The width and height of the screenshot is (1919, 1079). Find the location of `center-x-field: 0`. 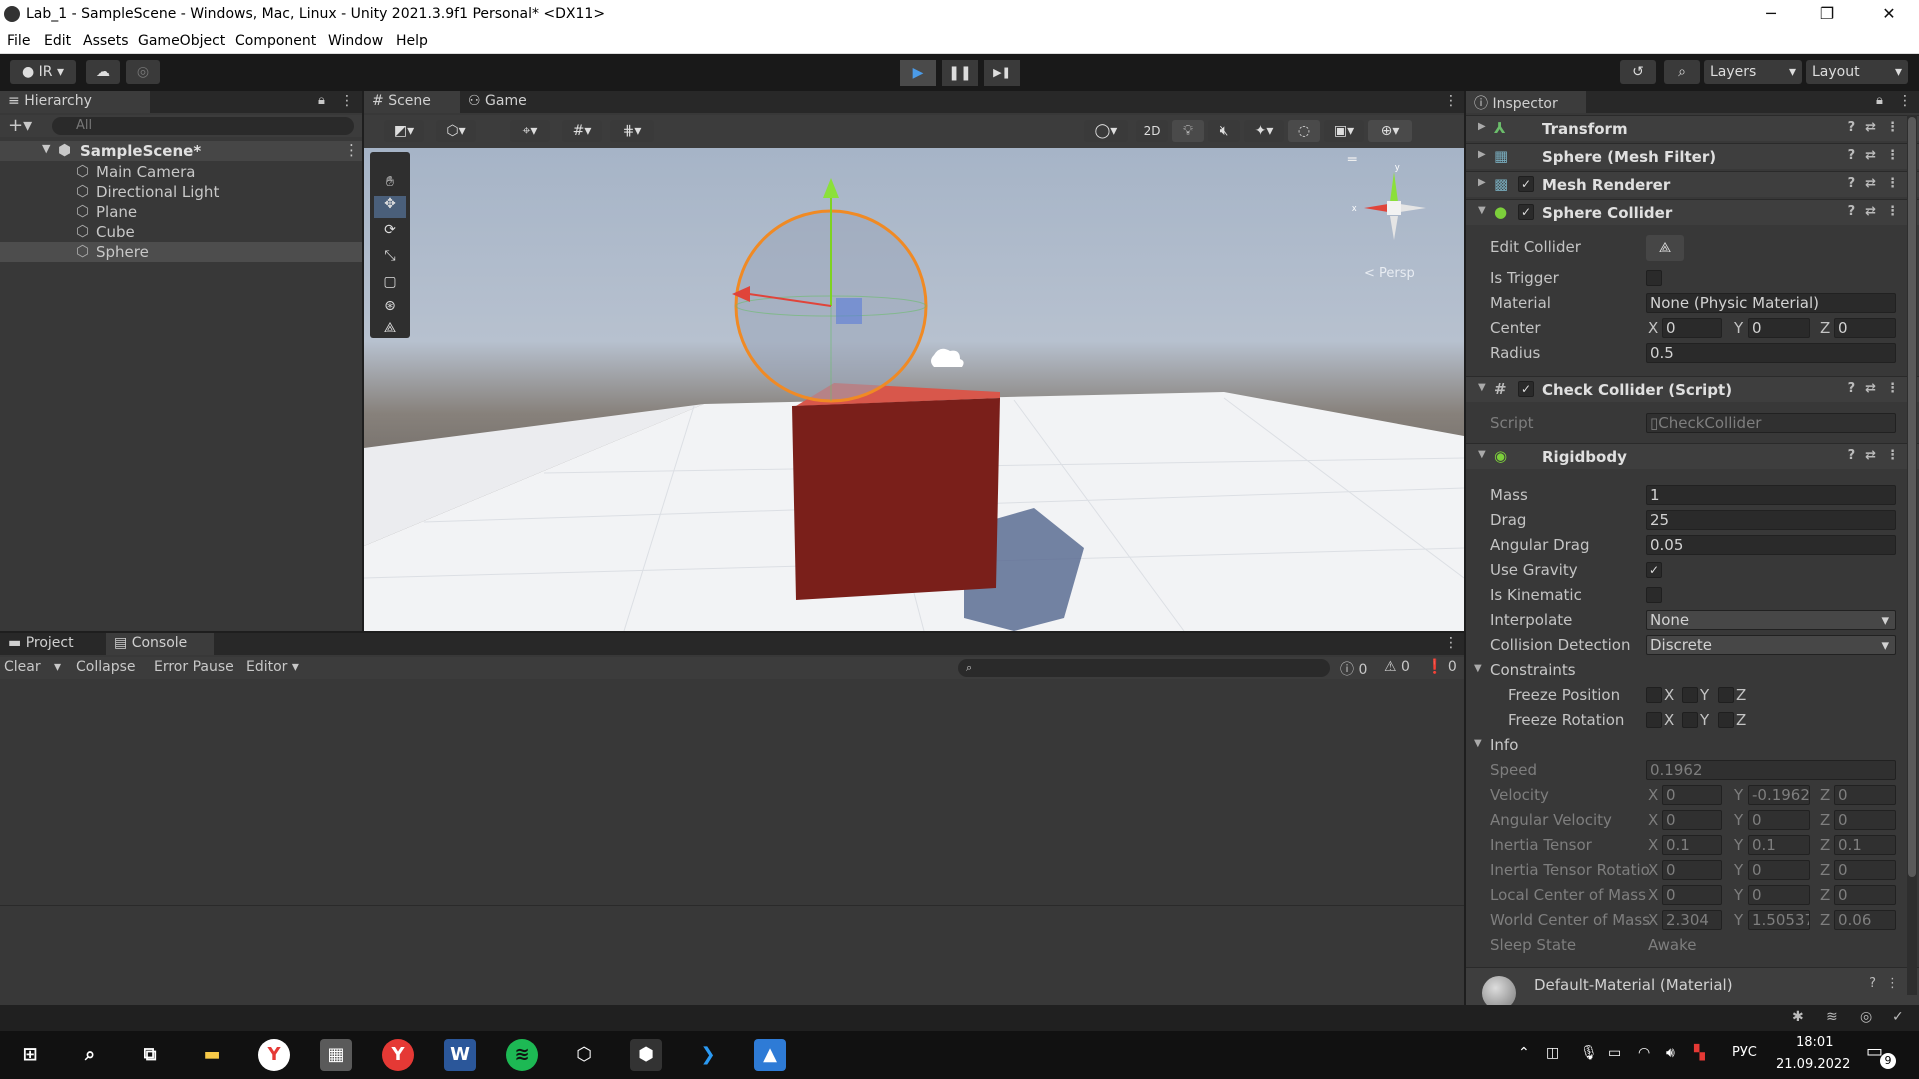

center-x-field: 0 is located at coordinates (1692, 328).